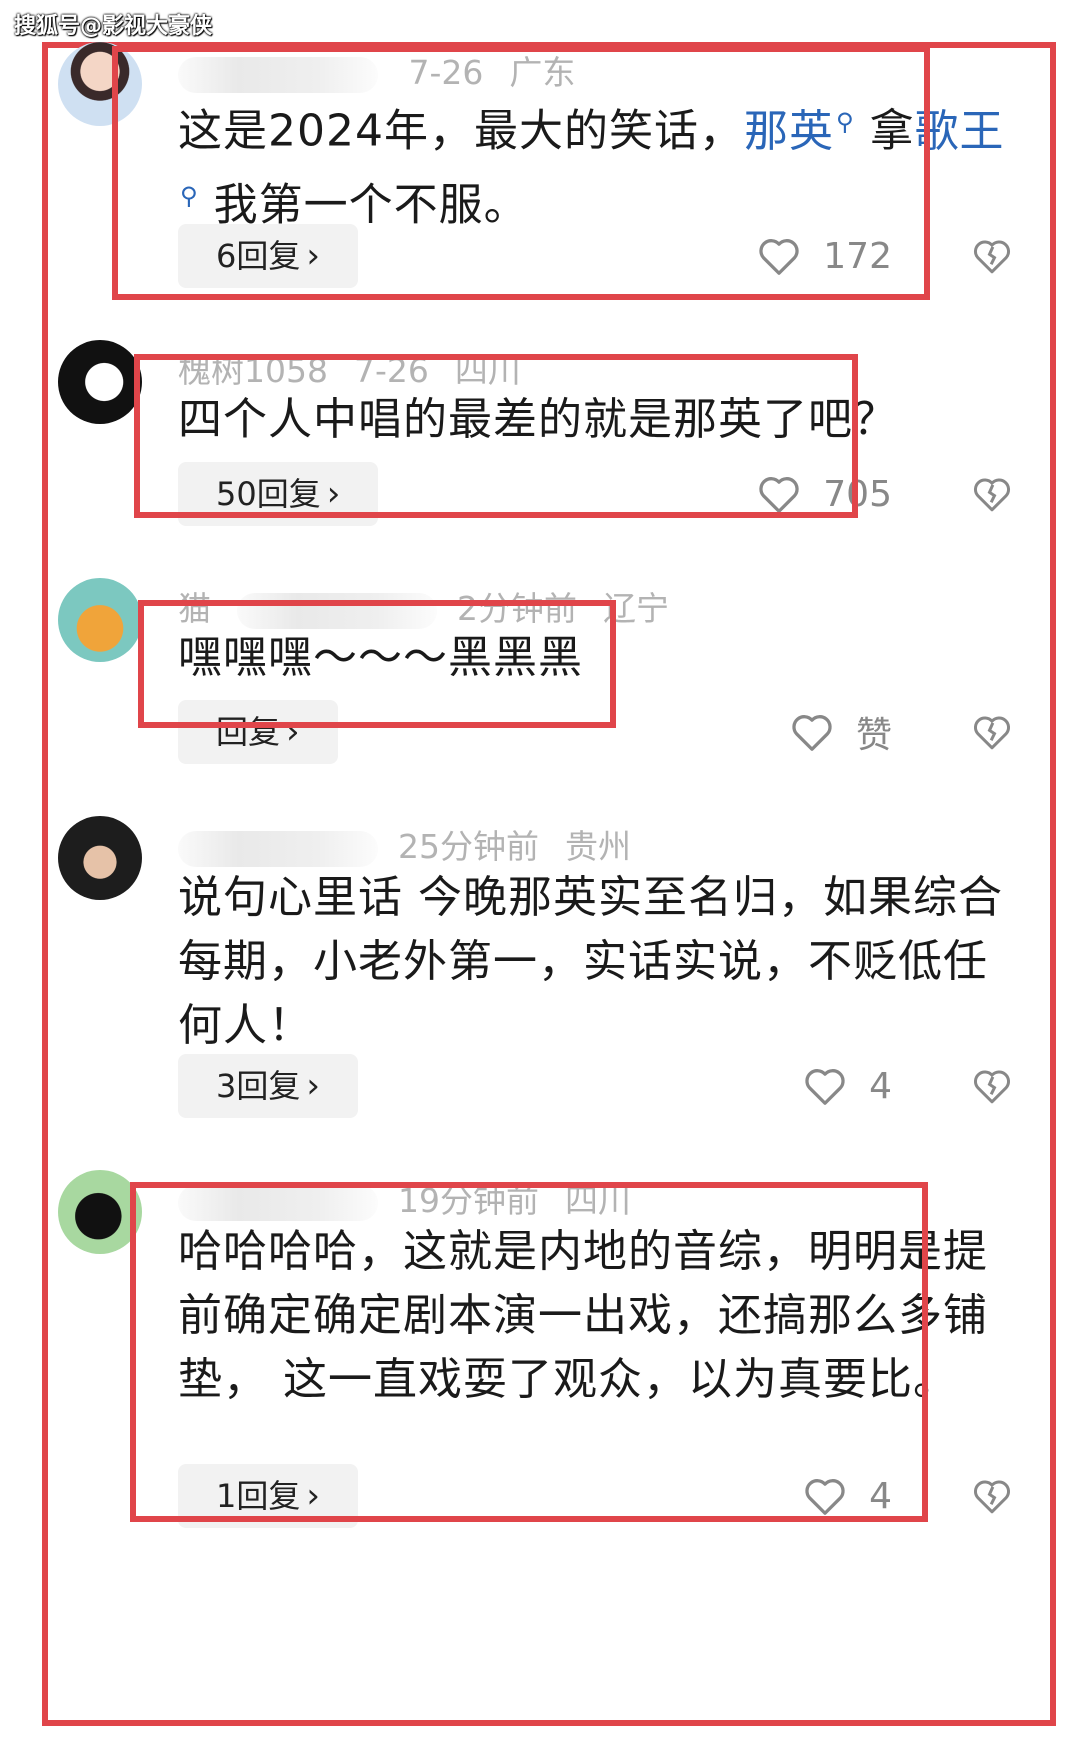 This screenshot has height=1742, width=1080. I want to click on reply-button: 6回复 ›, so click(268, 256).